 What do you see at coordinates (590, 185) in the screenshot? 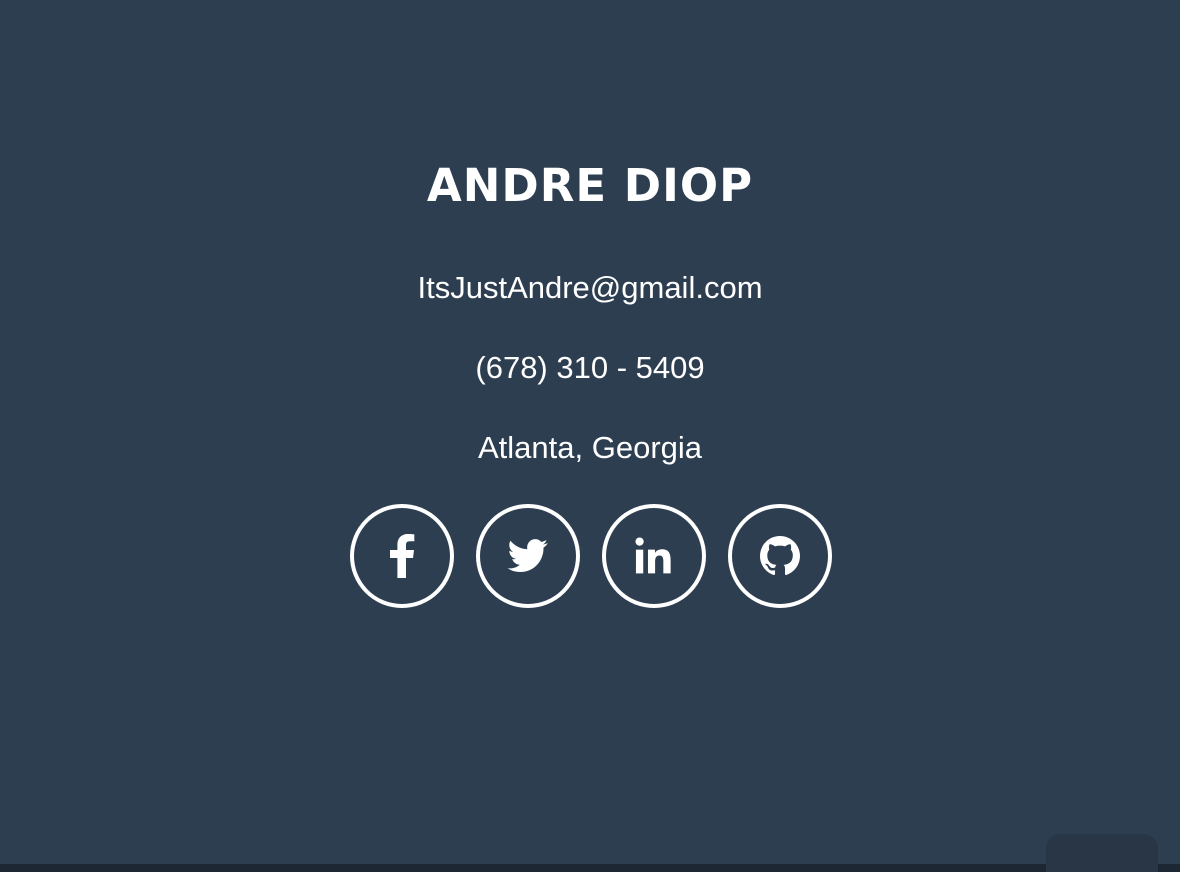
I see `contact-name: ANDRE DIOP` at bounding box center [590, 185].